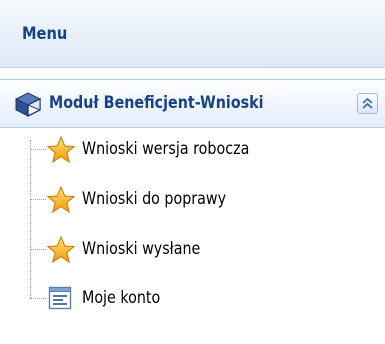  Describe the element at coordinates (141, 249) in the screenshot. I see `tree-item-label: Wnioski wysłane` at that location.